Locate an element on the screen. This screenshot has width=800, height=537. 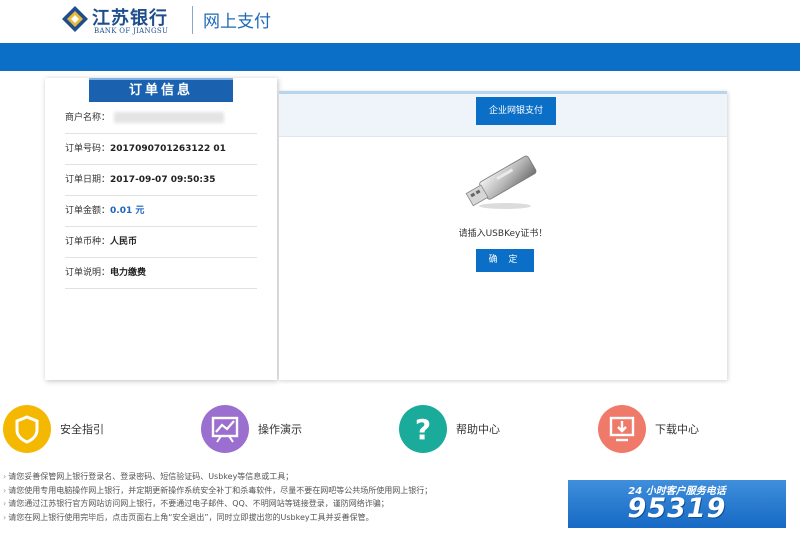
service-demo: 操作演示 is located at coordinates (261, 429).